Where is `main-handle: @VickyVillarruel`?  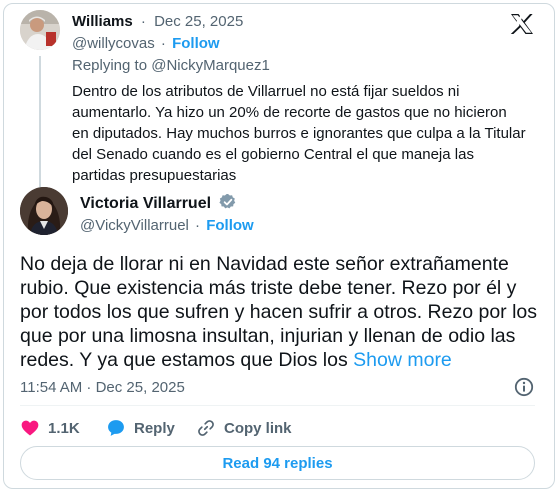
main-handle: @VickyVillarruel is located at coordinates (134, 225).